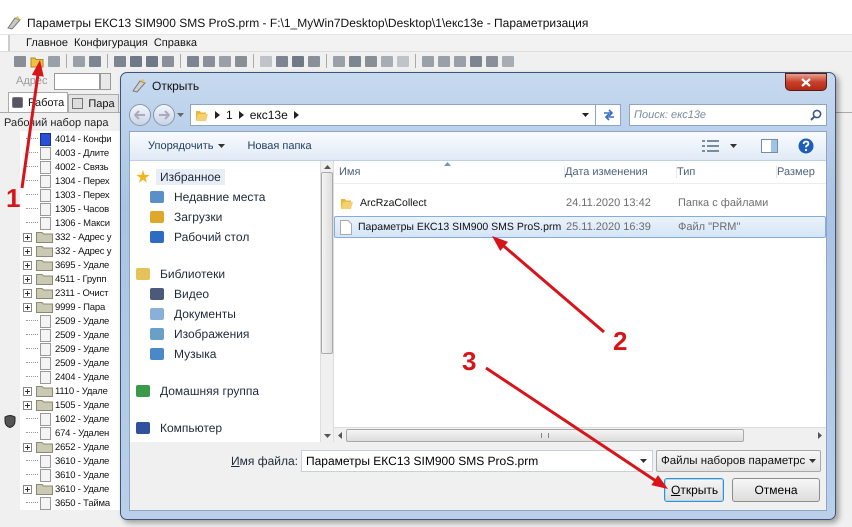 The width and height of the screenshot is (852, 527). I want to click on tree-item: 4014 - Конфи, so click(83, 139).